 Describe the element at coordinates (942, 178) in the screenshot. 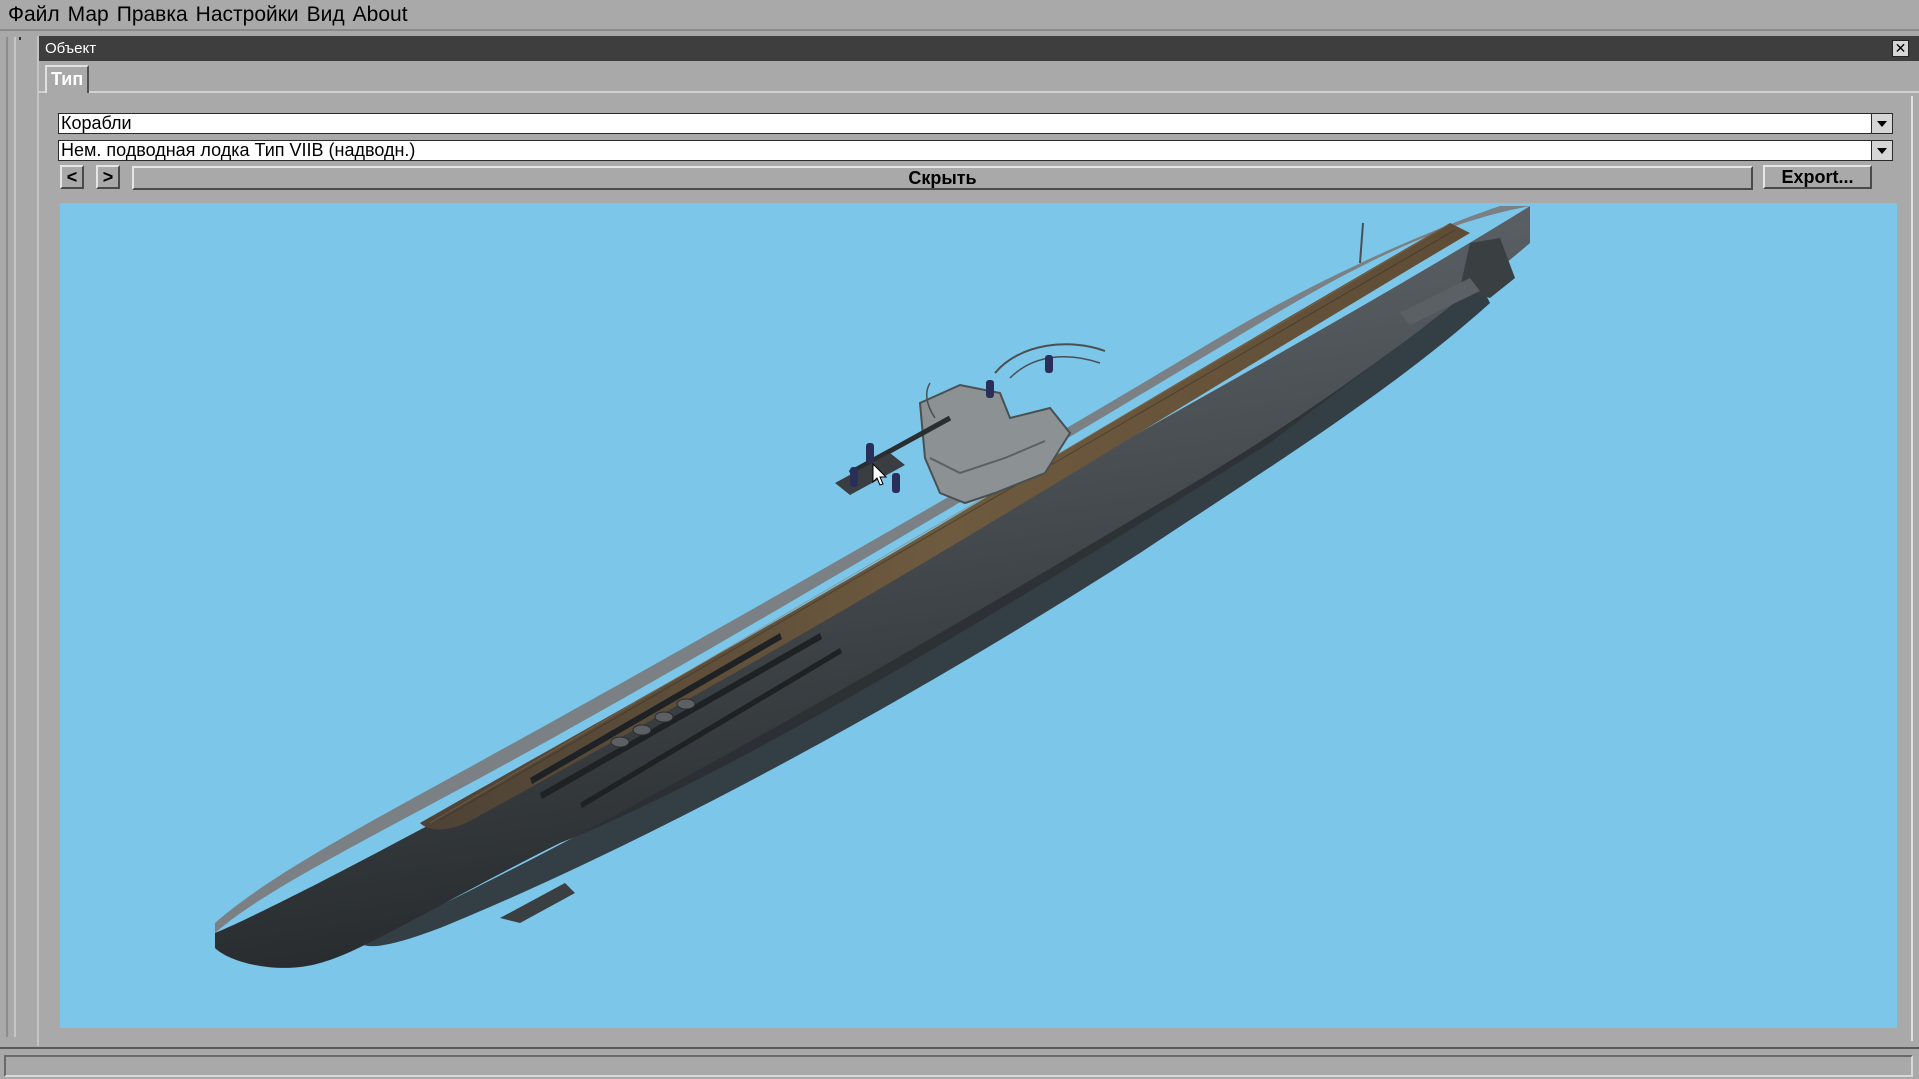

I see `hide-button: Скрыть` at that location.